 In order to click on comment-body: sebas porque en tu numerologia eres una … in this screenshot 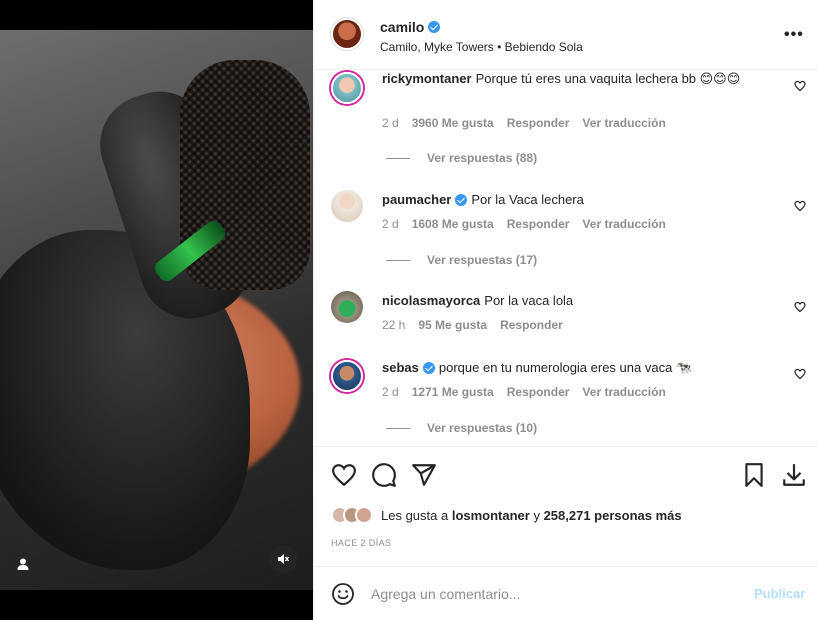, I will do `click(574, 368)`.